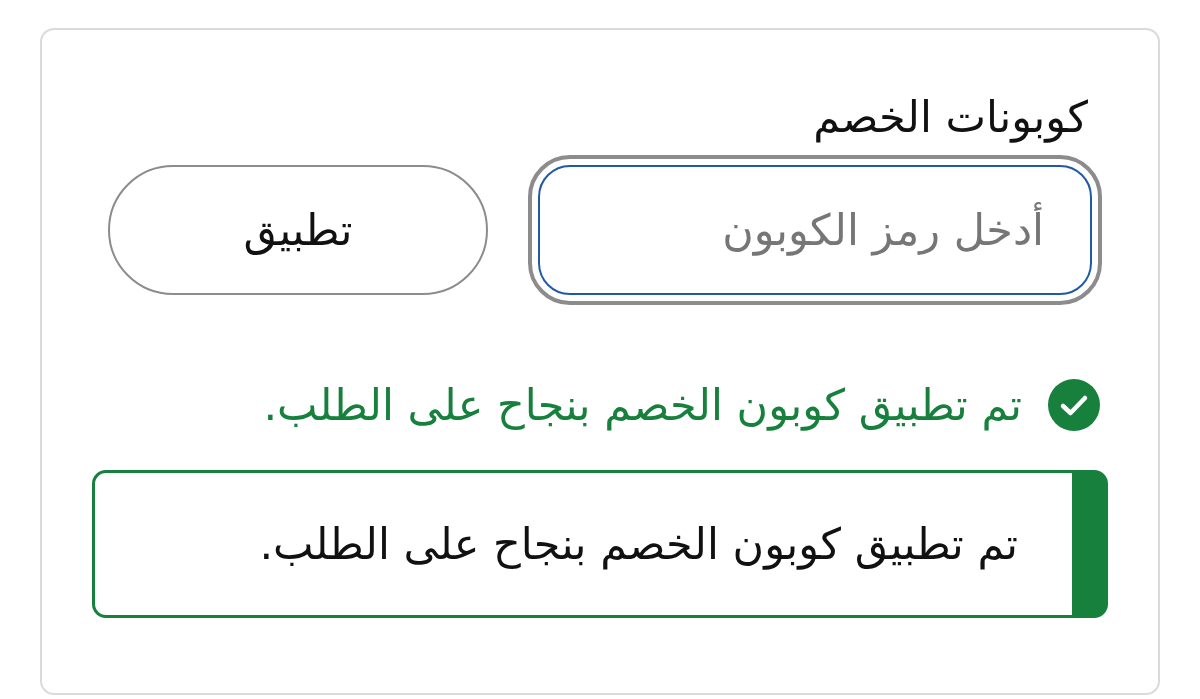 Image resolution: width=1200 pixels, height=699 pixels. What do you see at coordinates (950, 118) in the screenshot?
I see `card-title: كوبونات الخصم` at bounding box center [950, 118].